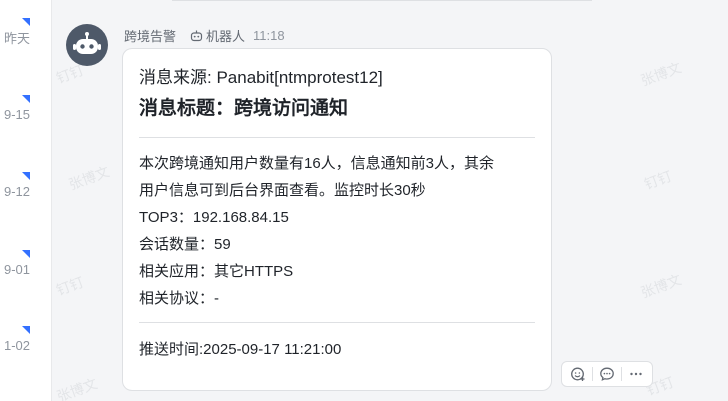 The height and width of the screenshot is (401, 728). I want to click on add-reaction-icon, so click(578, 374).